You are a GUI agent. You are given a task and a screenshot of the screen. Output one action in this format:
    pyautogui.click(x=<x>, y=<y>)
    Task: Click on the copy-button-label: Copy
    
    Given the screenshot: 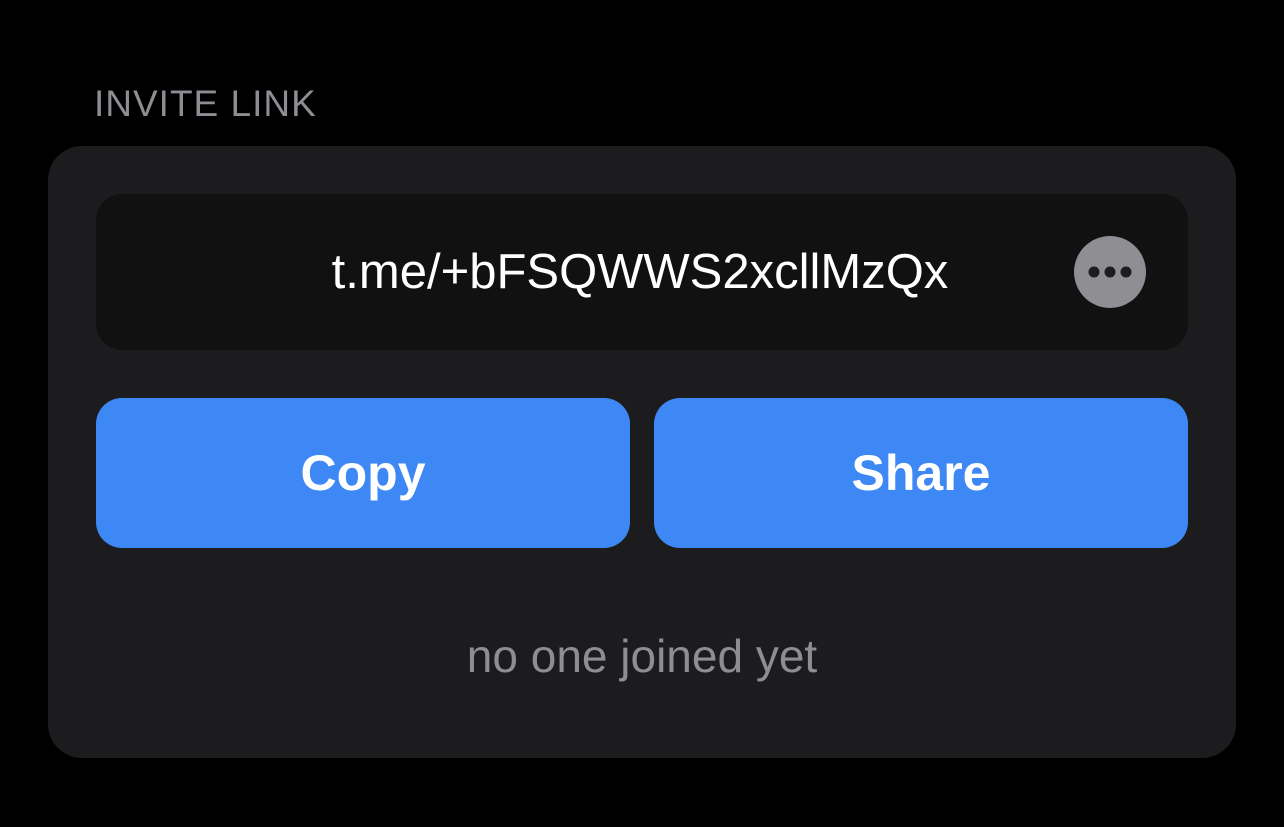 What is the action you would take?
    pyautogui.click(x=363, y=473)
    